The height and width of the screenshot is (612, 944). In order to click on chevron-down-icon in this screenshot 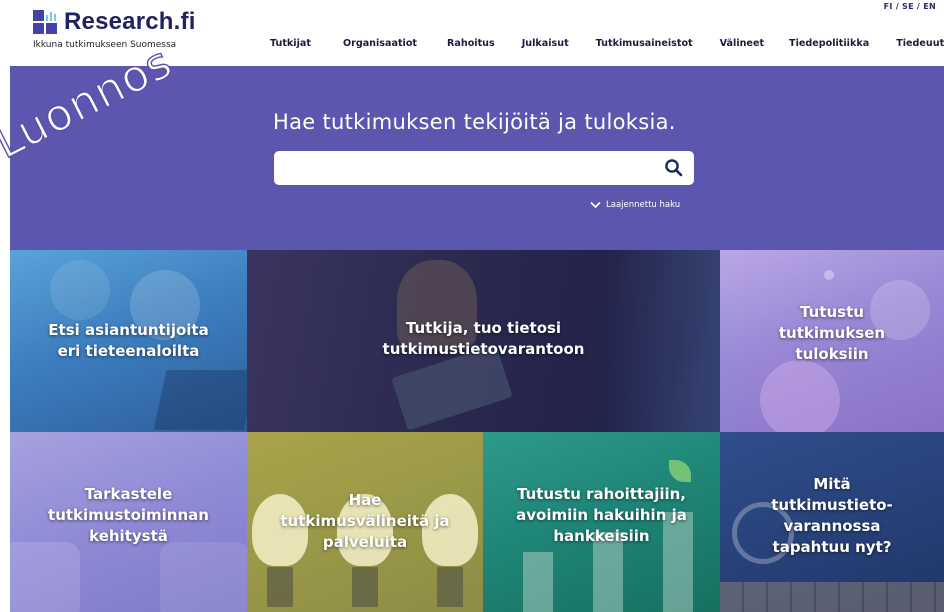, I will do `click(595, 205)`.